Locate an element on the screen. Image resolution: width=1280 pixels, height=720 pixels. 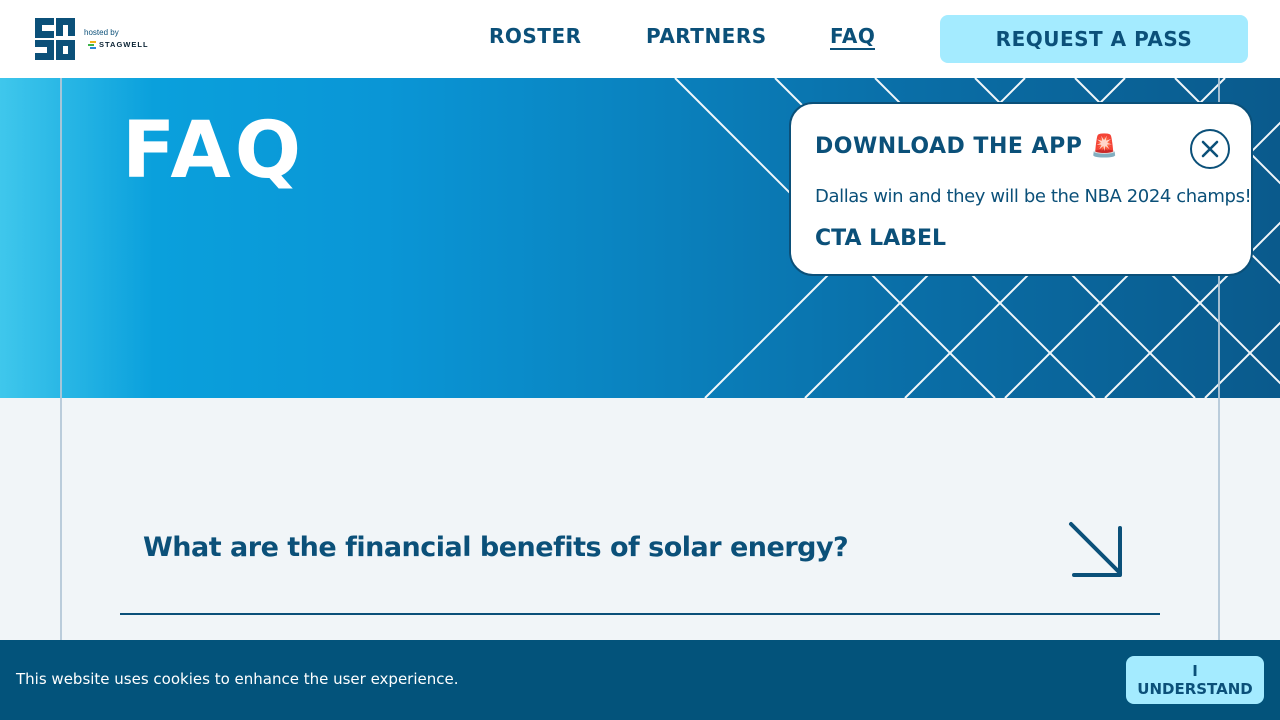
siren-icon: 🚨 is located at coordinates (1104, 146).